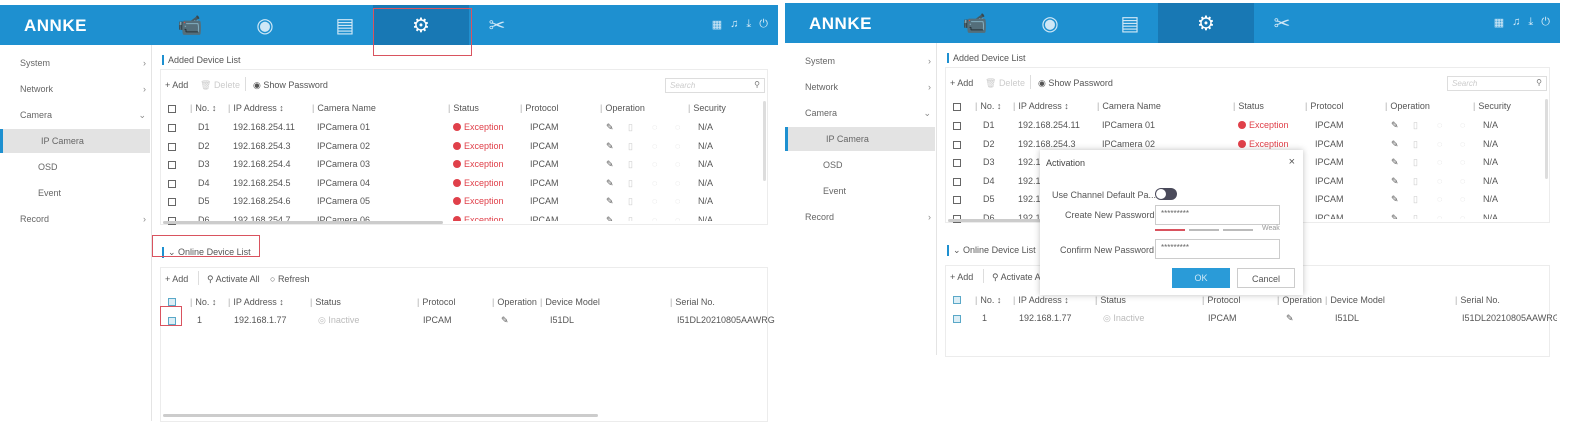 This screenshot has width=1570, height=422. Describe the element at coordinates (344, 108) in the screenshot. I see `column-header: | Camera Name` at that location.